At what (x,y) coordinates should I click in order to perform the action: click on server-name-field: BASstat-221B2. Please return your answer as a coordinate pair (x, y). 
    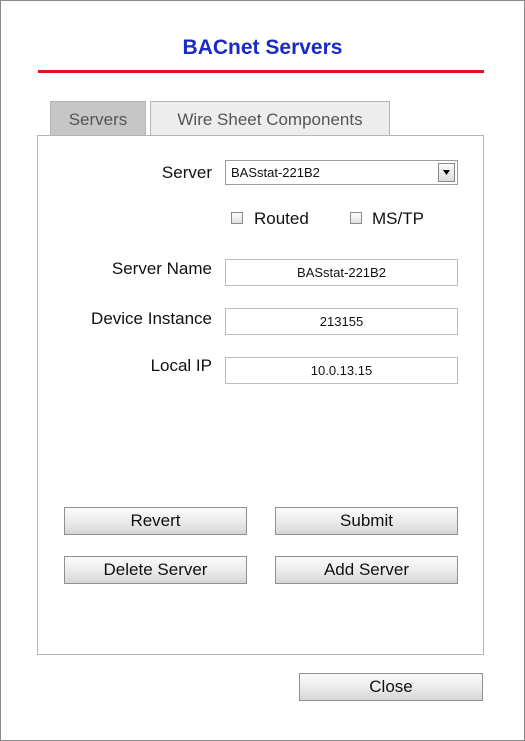
    Looking at the image, I should click on (341, 272).